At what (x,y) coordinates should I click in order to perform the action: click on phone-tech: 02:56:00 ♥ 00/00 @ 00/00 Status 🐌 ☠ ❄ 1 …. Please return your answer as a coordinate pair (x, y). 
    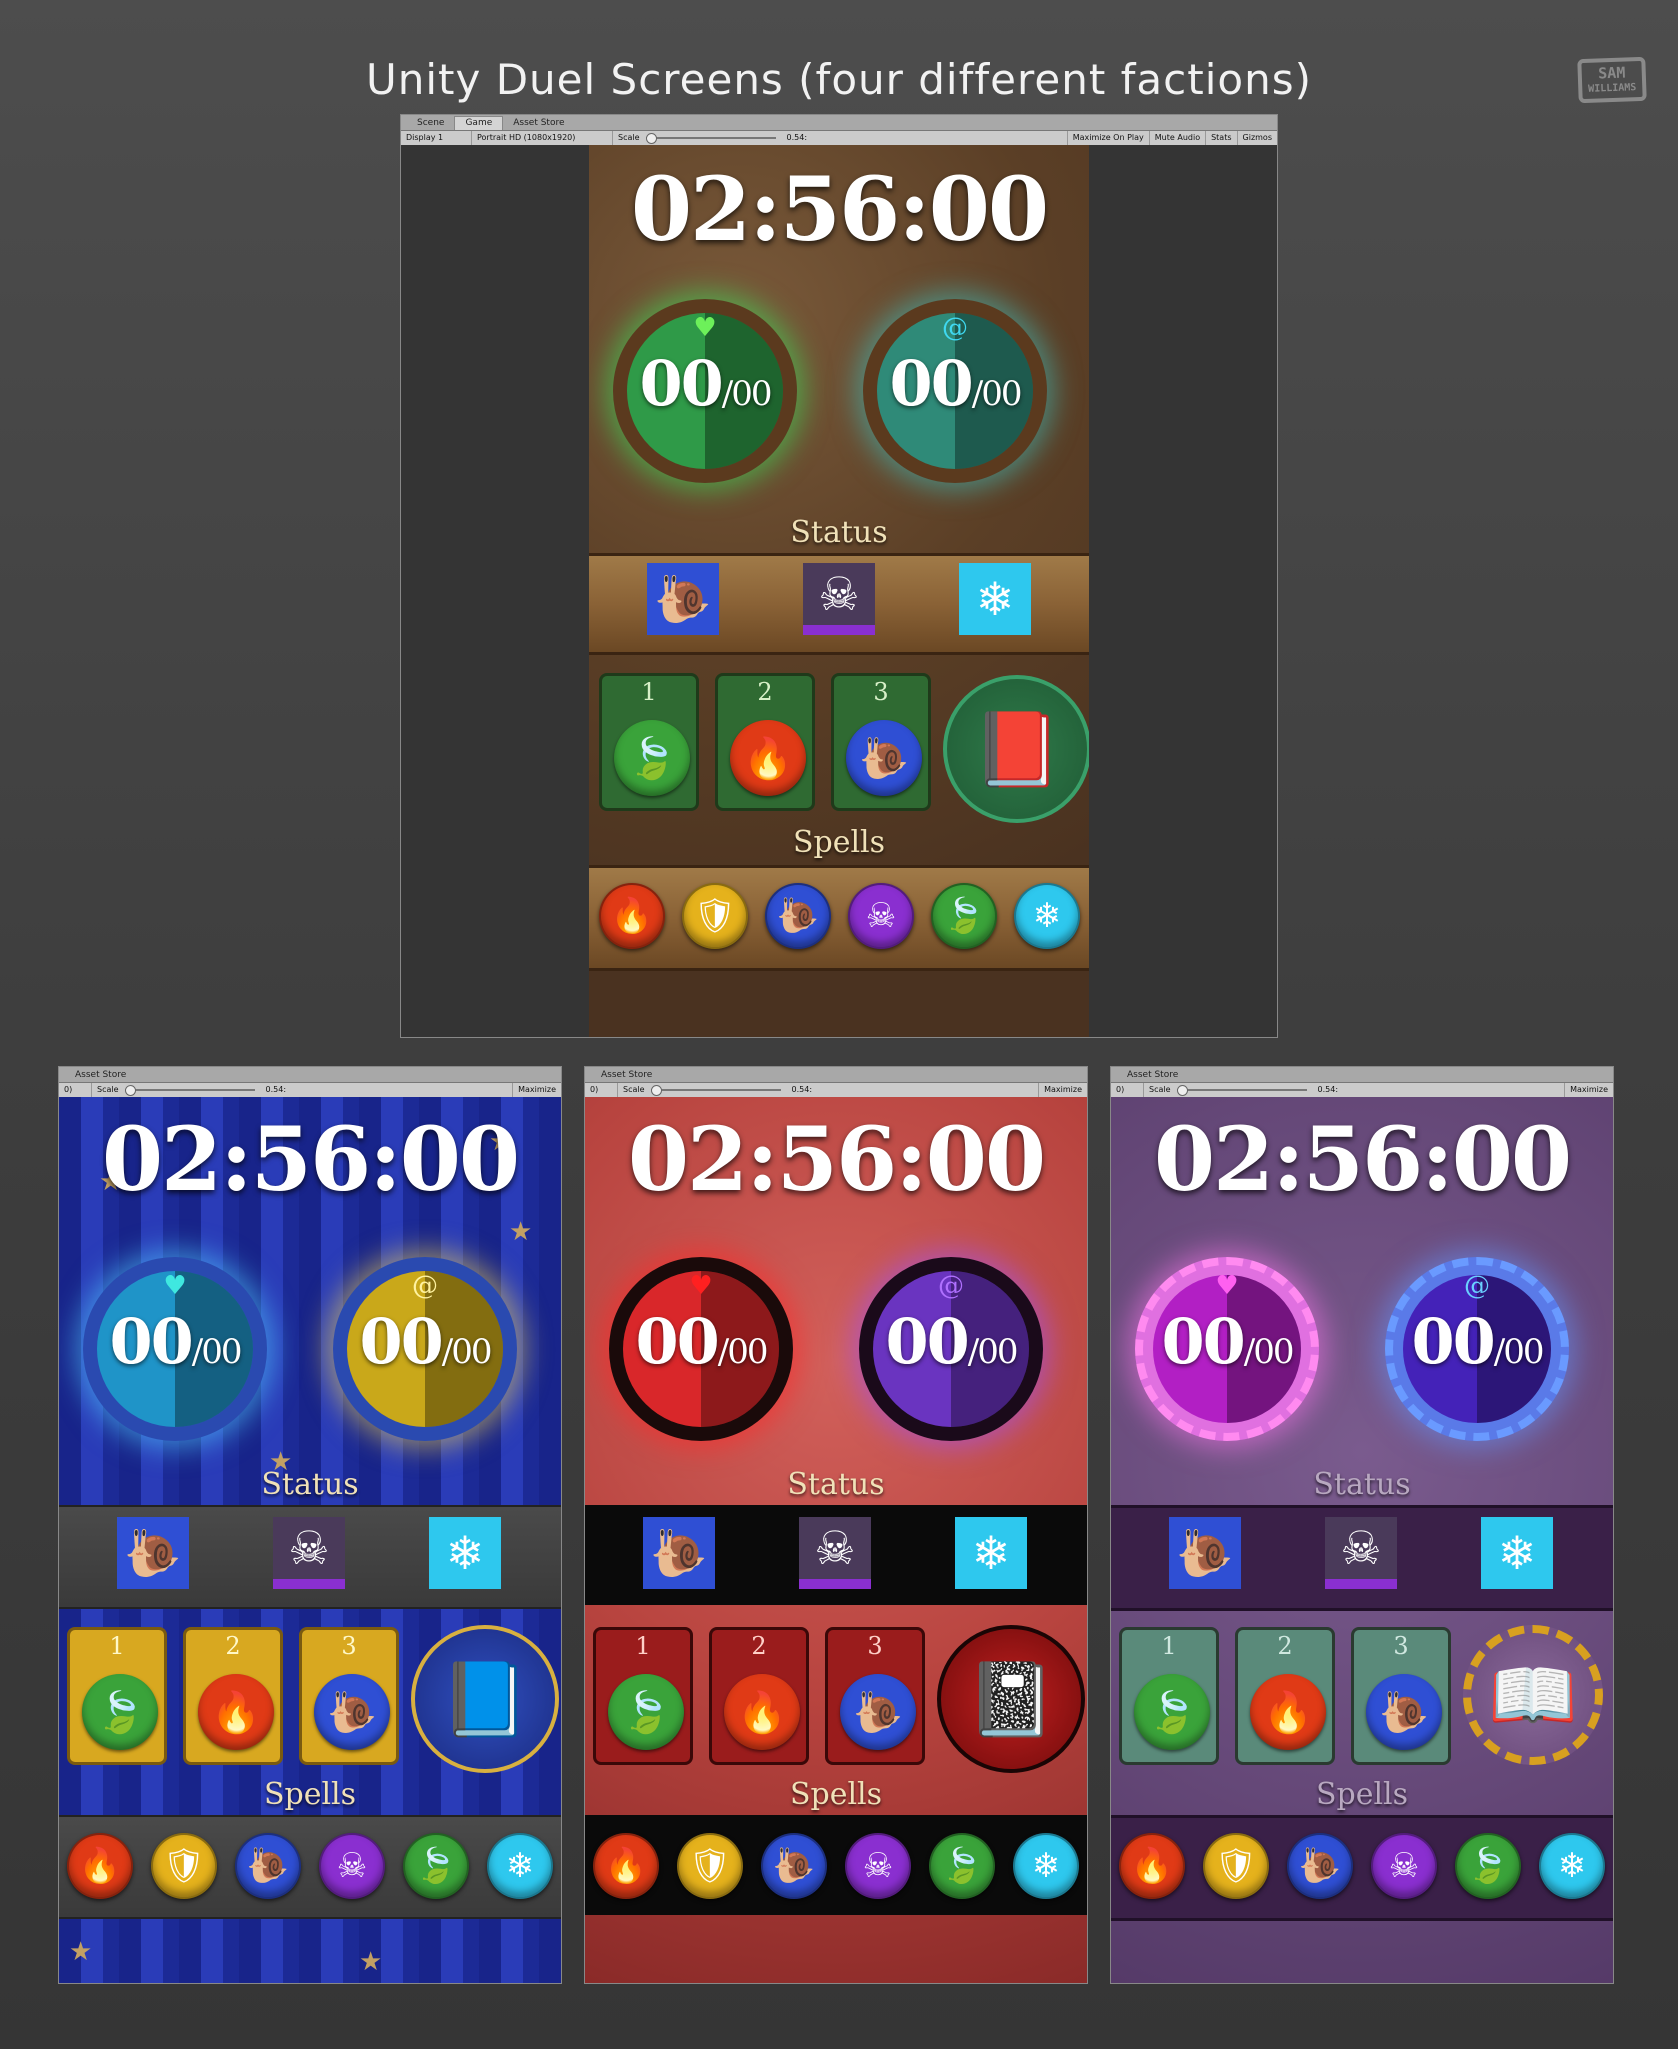
    Looking at the image, I should click on (1362, 1540).